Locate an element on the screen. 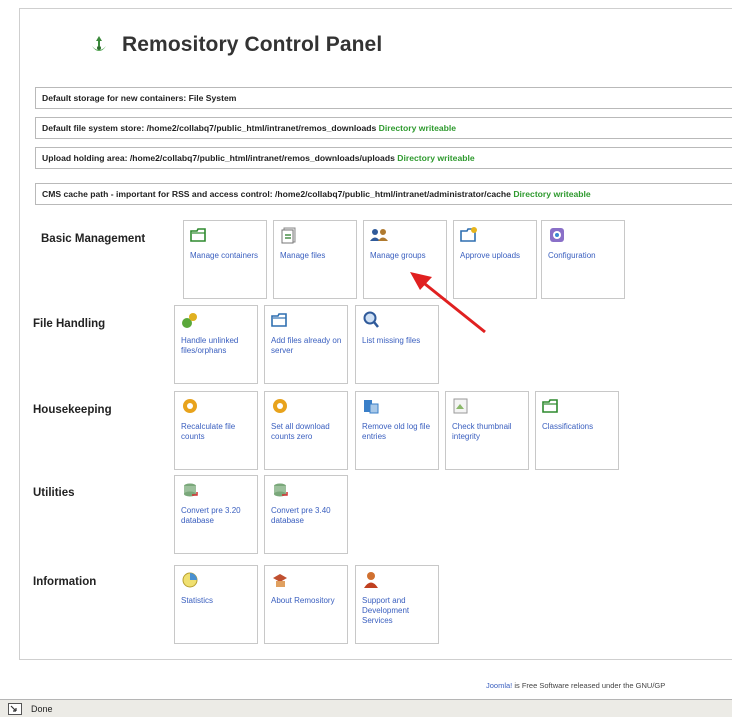 The width and height of the screenshot is (732, 717). approve-uploads-button: Approve uploads is located at coordinates (495, 259).